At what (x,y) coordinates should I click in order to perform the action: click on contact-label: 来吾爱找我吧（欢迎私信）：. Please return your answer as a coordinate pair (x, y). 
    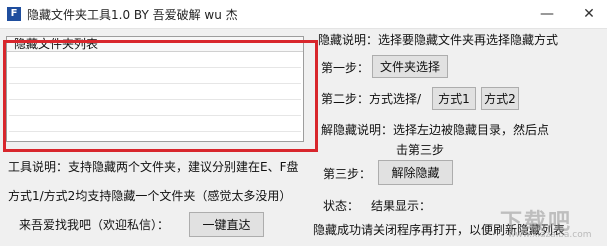
    Looking at the image, I should click on (94, 225).